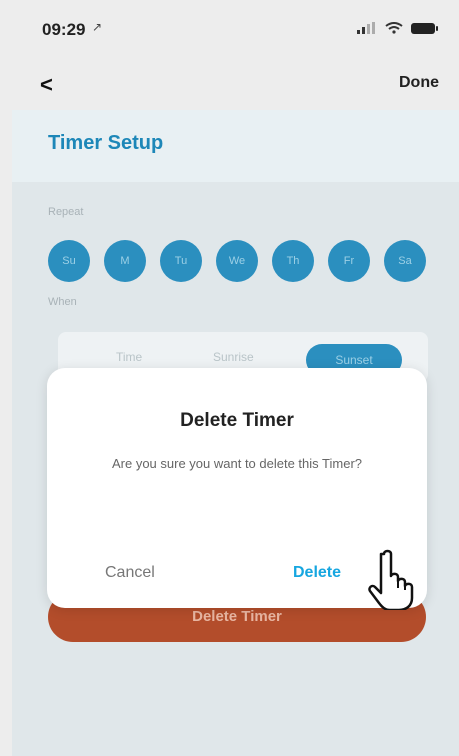 The image size is (459, 756). What do you see at coordinates (97, 27) in the screenshot?
I see `location-icon: ↗` at bounding box center [97, 27].